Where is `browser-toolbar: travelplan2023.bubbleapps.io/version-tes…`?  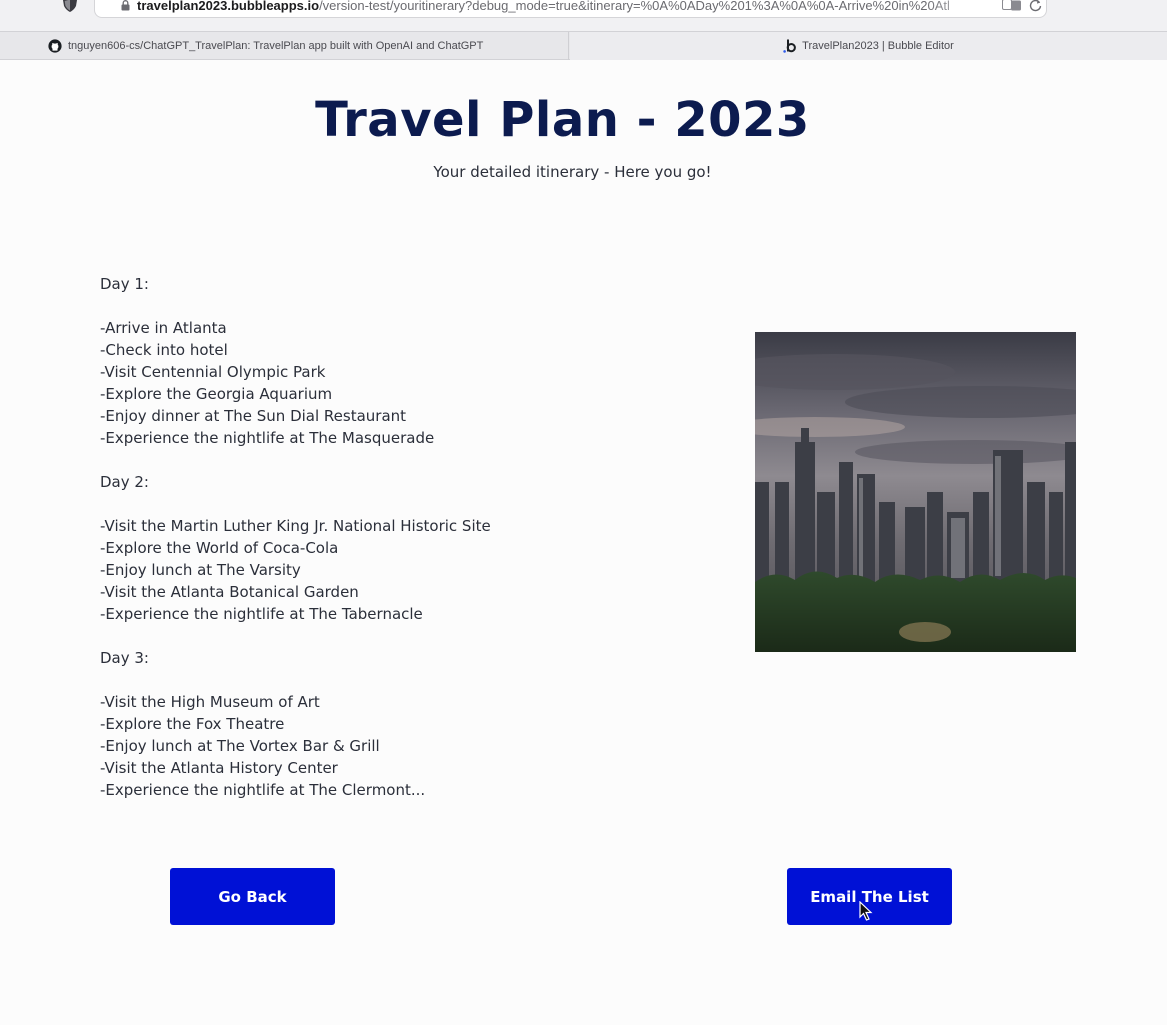
browser-toolbar: travelplan2023.bubbleapps.io/version-tes… is located at coordinates (583, 15).